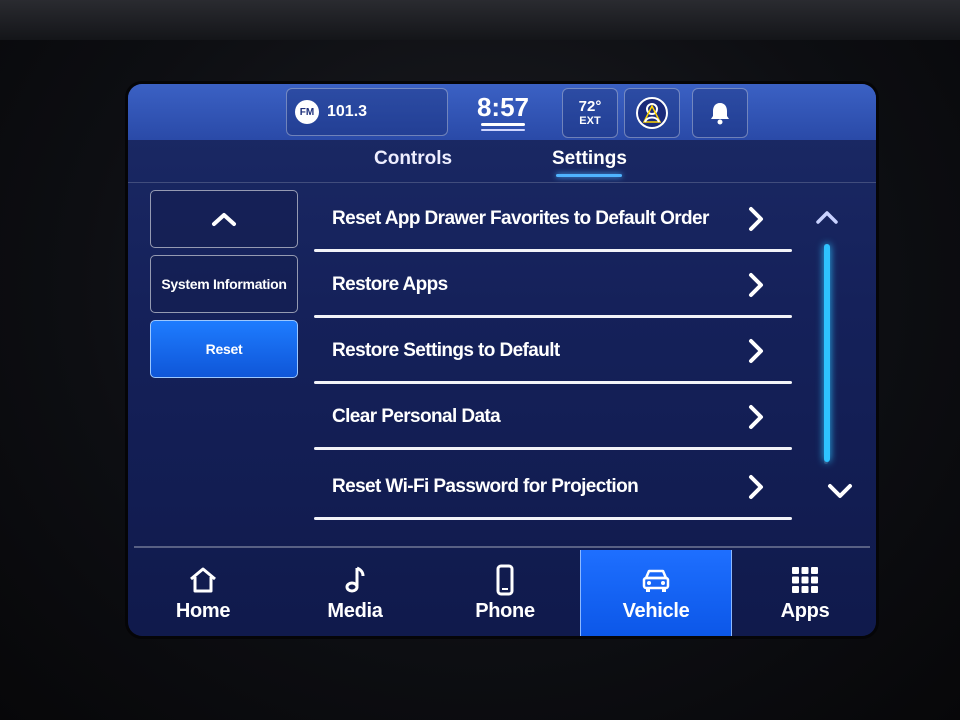 This screenshot has height=720, width=960. I want to click on nav-apps: Apps, so click(803, 593).